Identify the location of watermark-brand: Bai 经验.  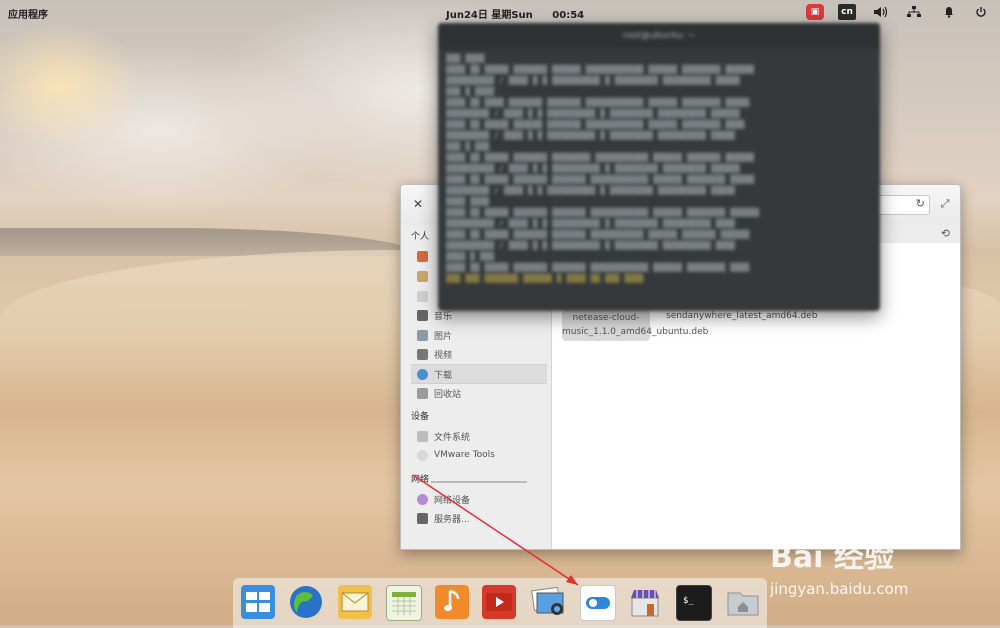
(832, 557).